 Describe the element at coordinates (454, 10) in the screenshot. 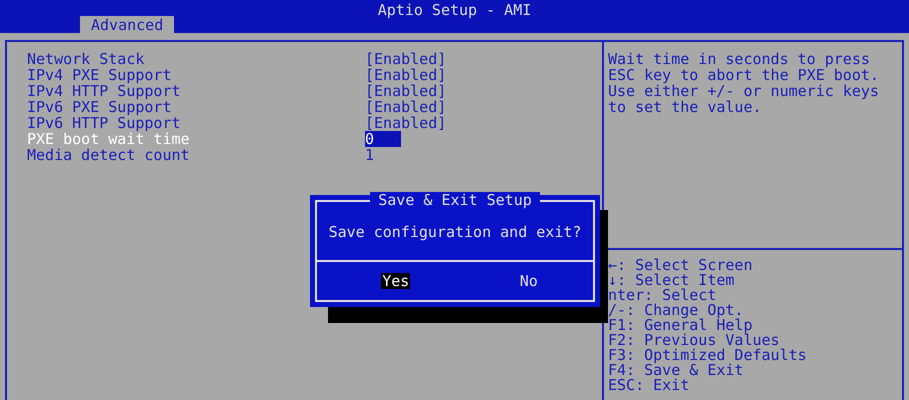

I see `window-title: Aptio Setup - AMI` at that location.